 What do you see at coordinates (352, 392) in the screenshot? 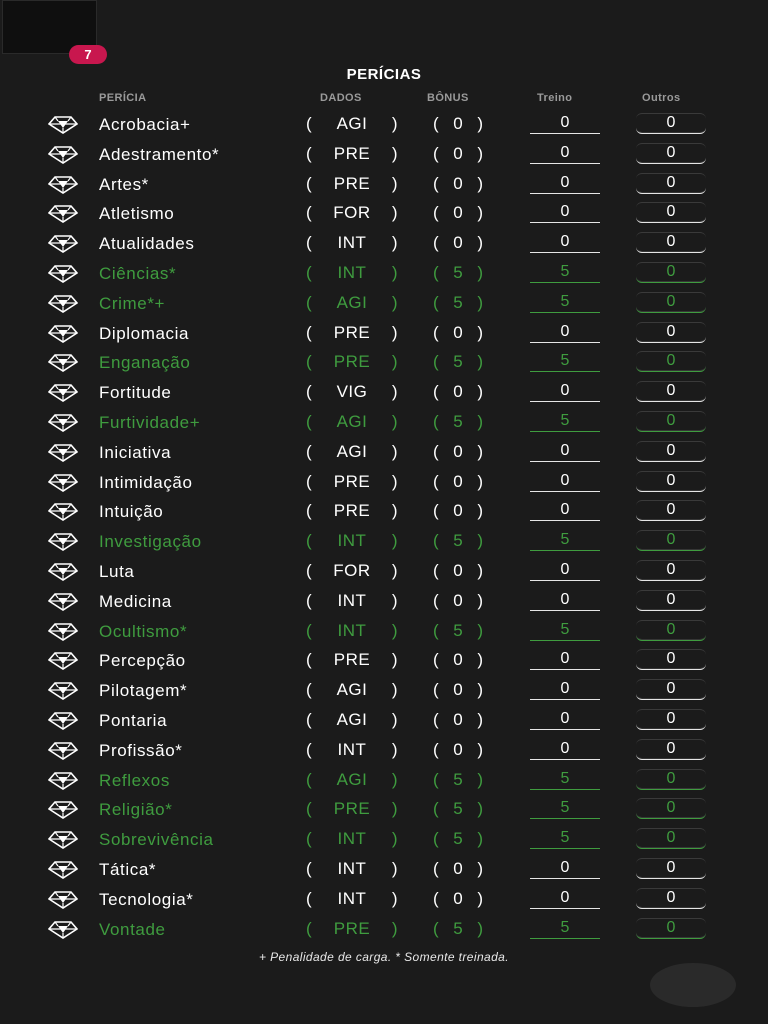
I see `skill-attribute: (VIG)` at bounding box center [352, 392].